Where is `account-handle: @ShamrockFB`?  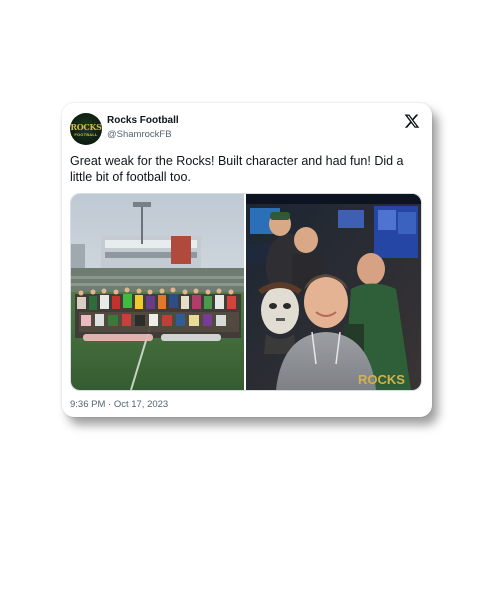 account-handle: @ShamrockFB is located at coordinates (139, 134).